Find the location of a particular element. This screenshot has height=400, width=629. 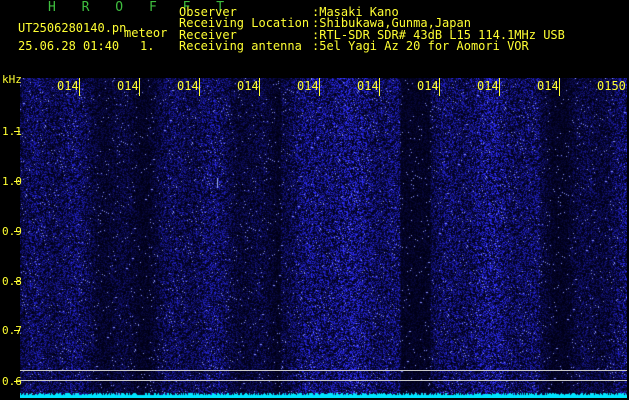

reference-line-upper is located at coordinates (323, 370).